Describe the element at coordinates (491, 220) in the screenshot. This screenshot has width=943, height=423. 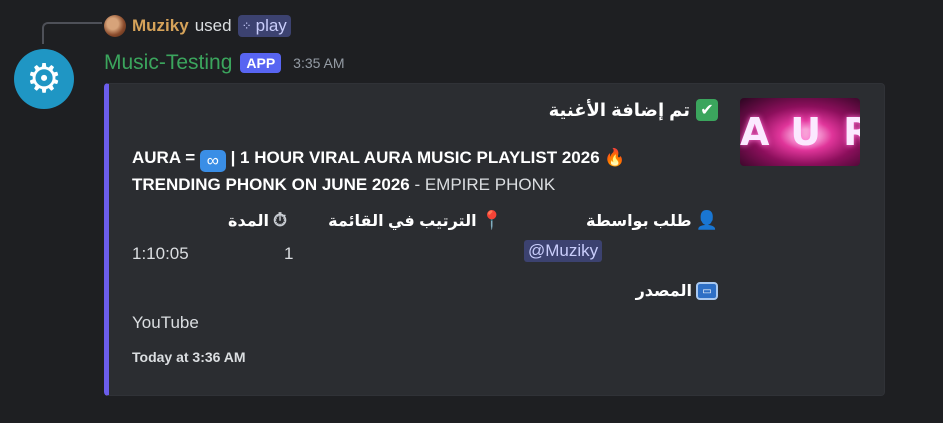
I see `pin-icon: 📍` at that location.